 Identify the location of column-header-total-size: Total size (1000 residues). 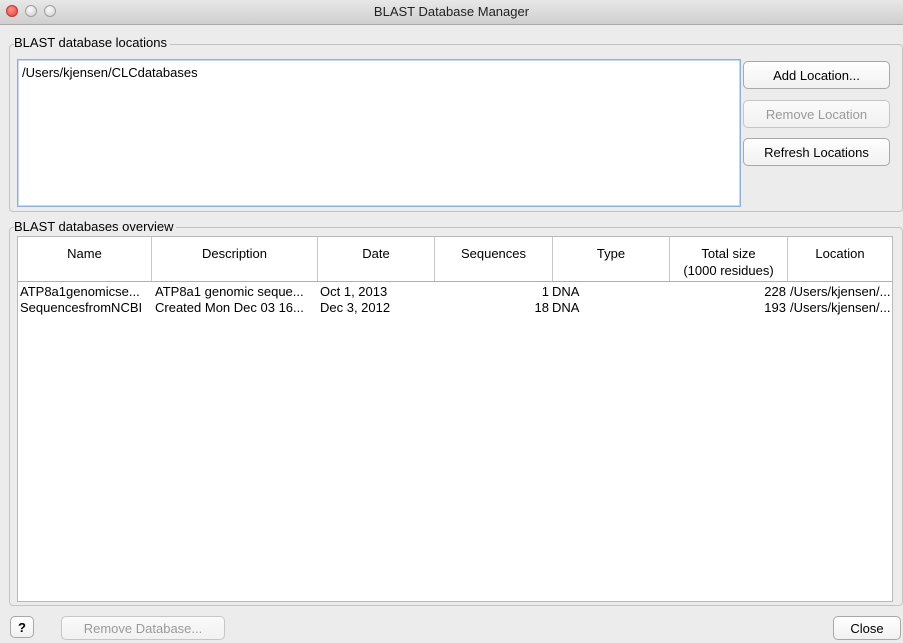
(729, 259).